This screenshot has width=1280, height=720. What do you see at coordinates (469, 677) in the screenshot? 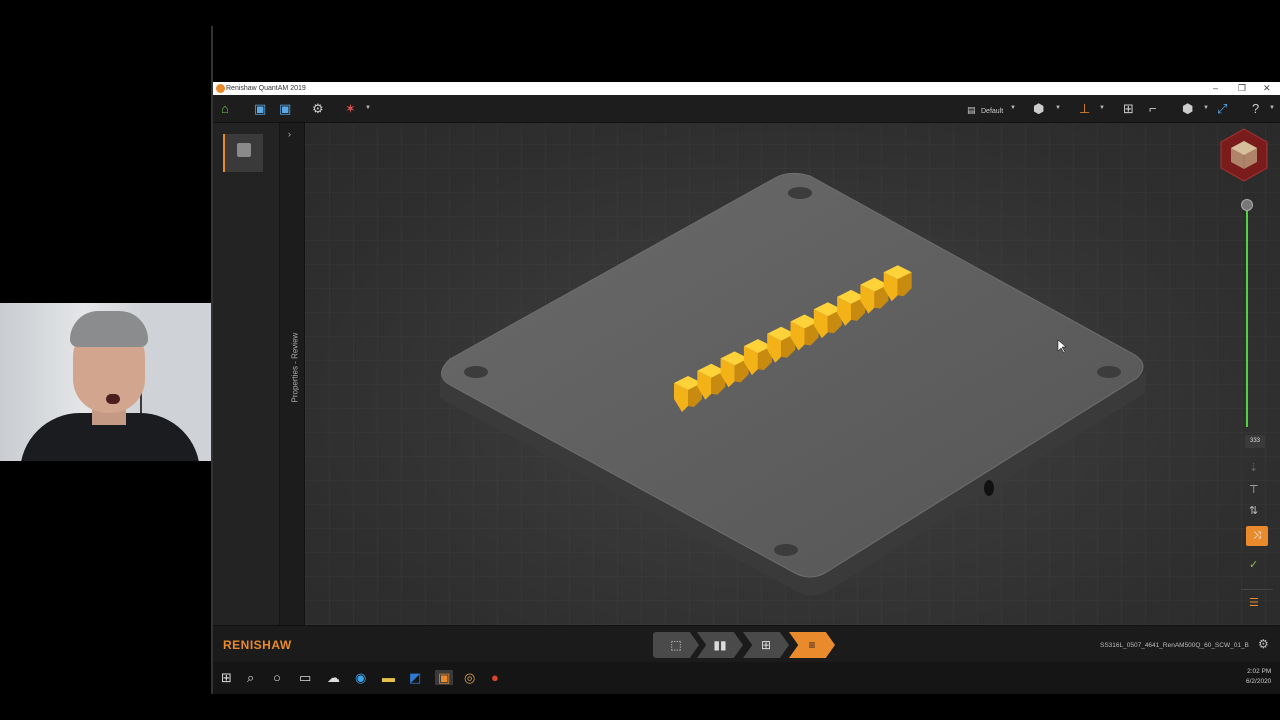
I see `app-taskbar-icon: ◎` at bounding box center [469, 677].